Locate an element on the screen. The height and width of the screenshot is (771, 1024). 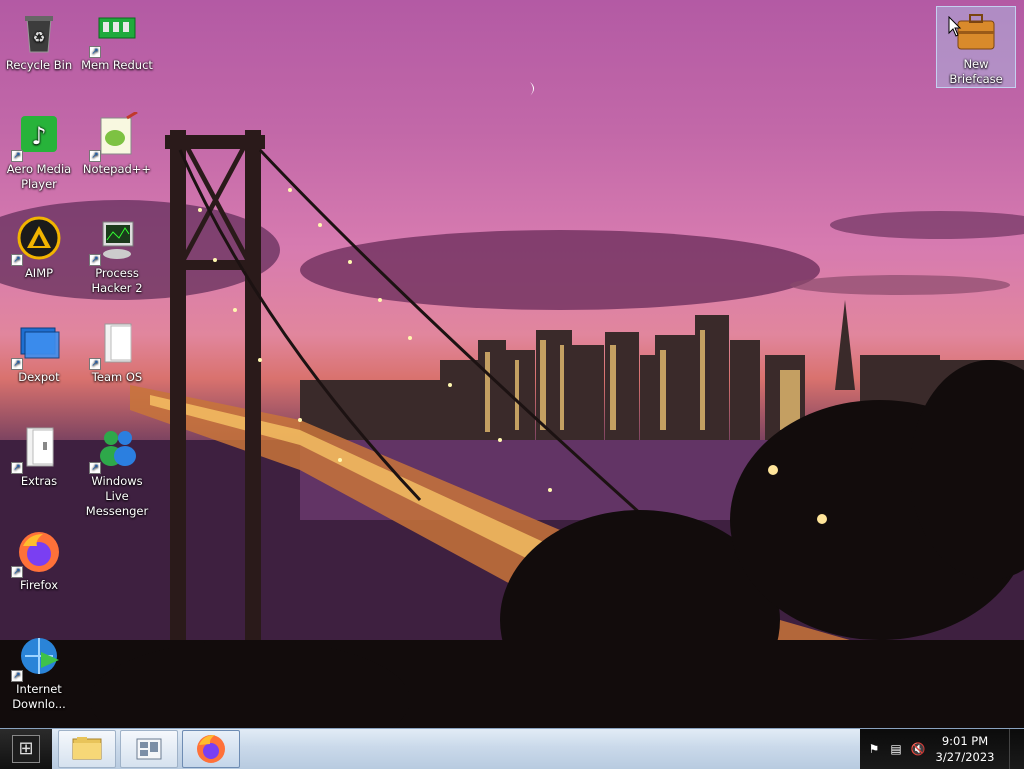
aimp-triangle-icon: ↗ is located at coordinates (37, 241).